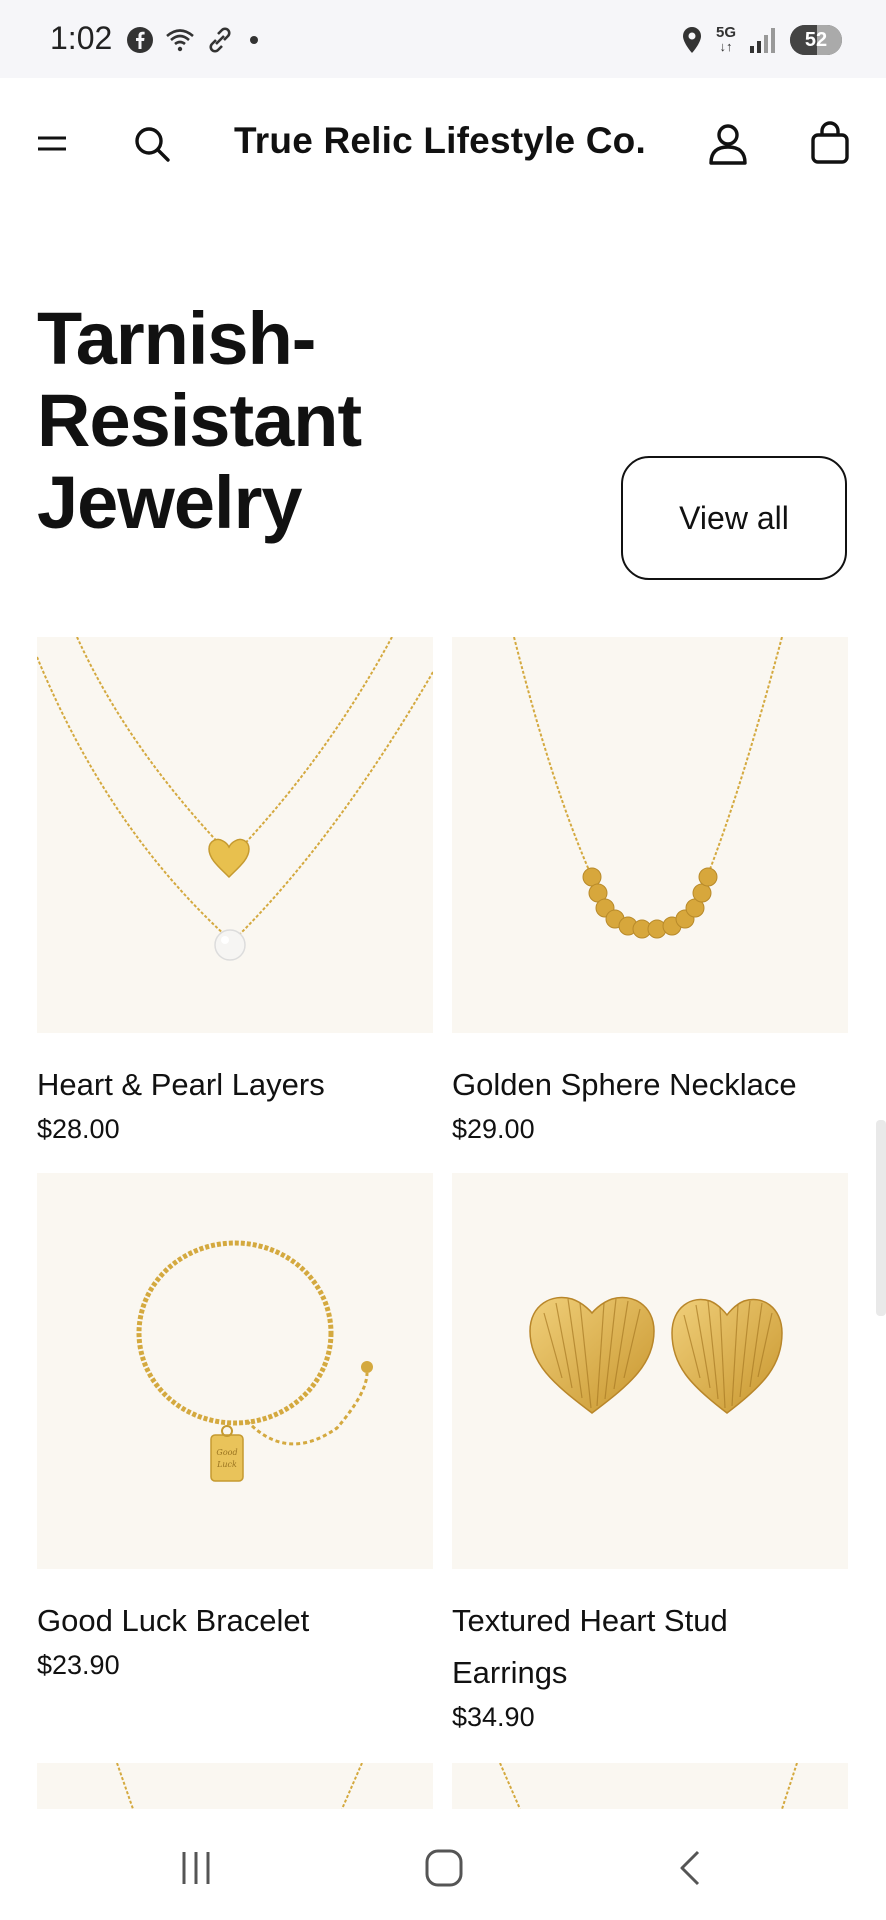  I want to click on search-icon, so click(152, 144).